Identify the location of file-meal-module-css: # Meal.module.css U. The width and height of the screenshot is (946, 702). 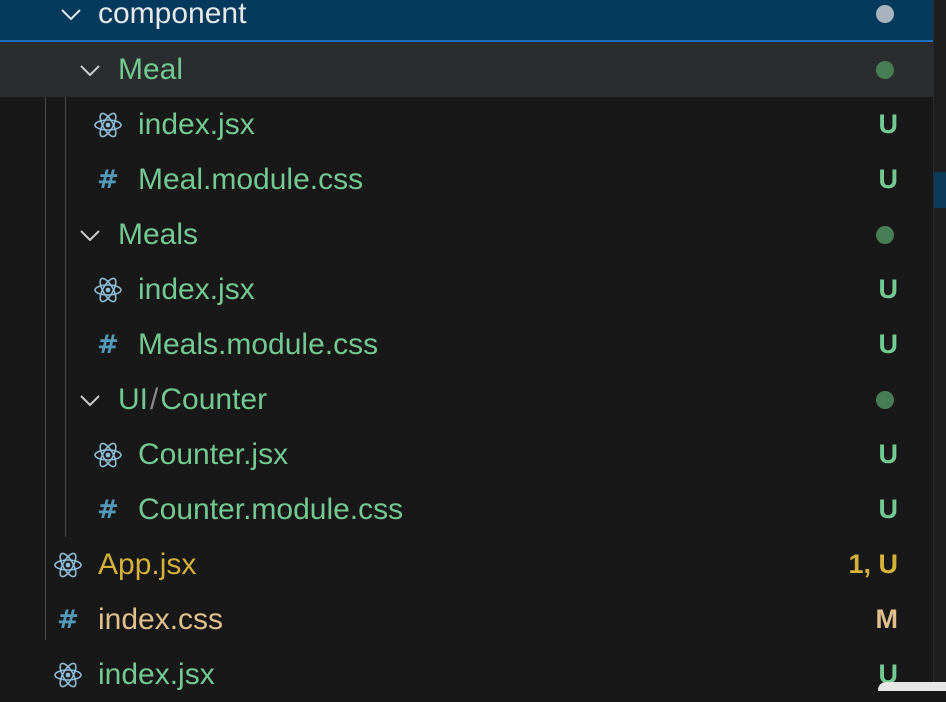
(466, 179).